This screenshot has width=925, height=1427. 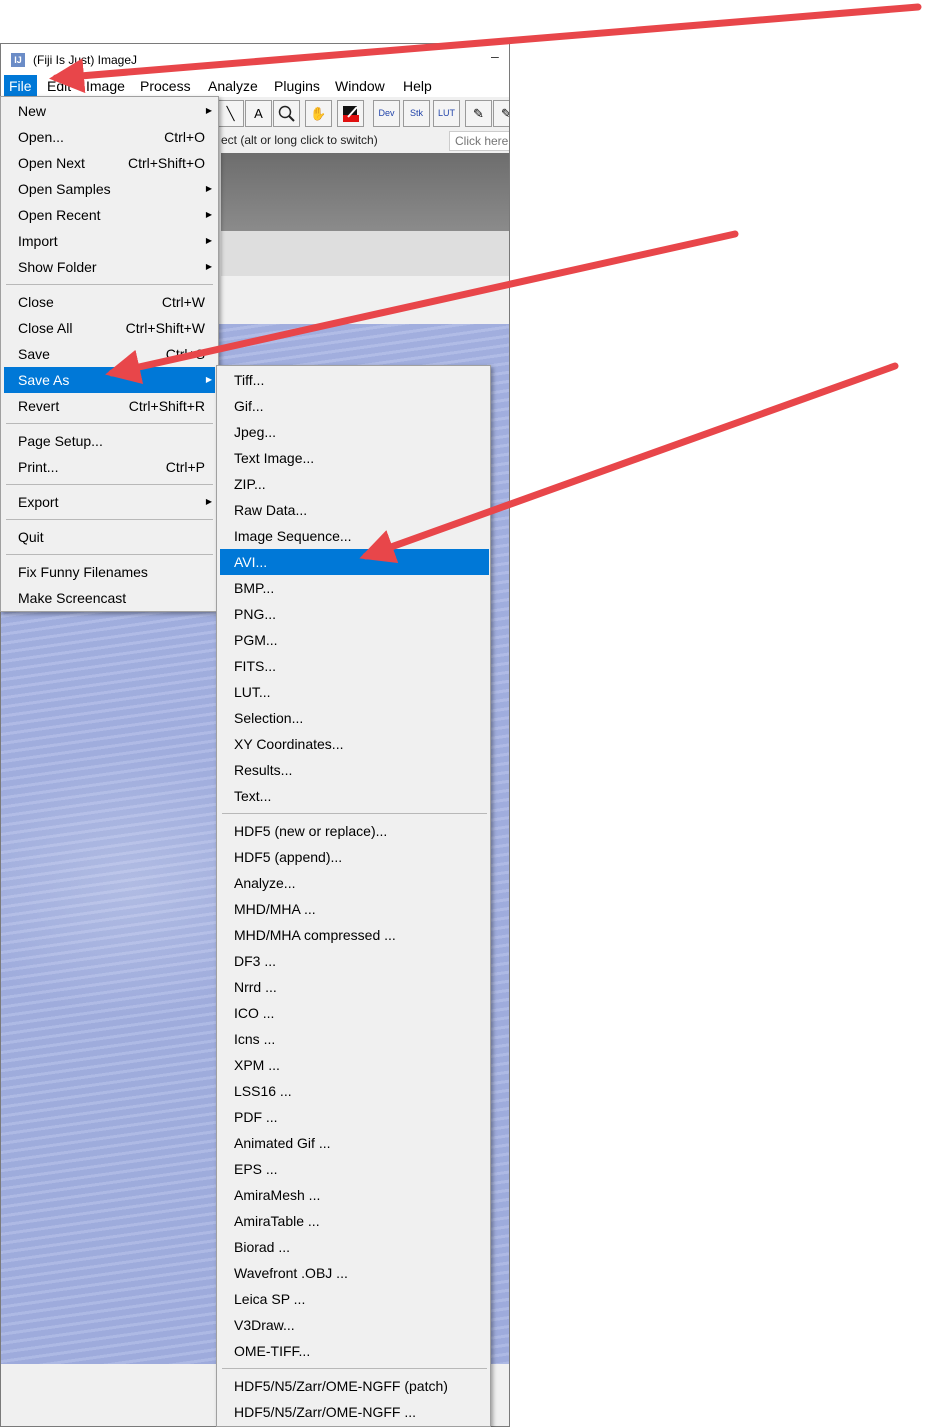 I want to click on menu-item-close-all: Close All Ctrl+Shift+W, so click(x=109, y=328).